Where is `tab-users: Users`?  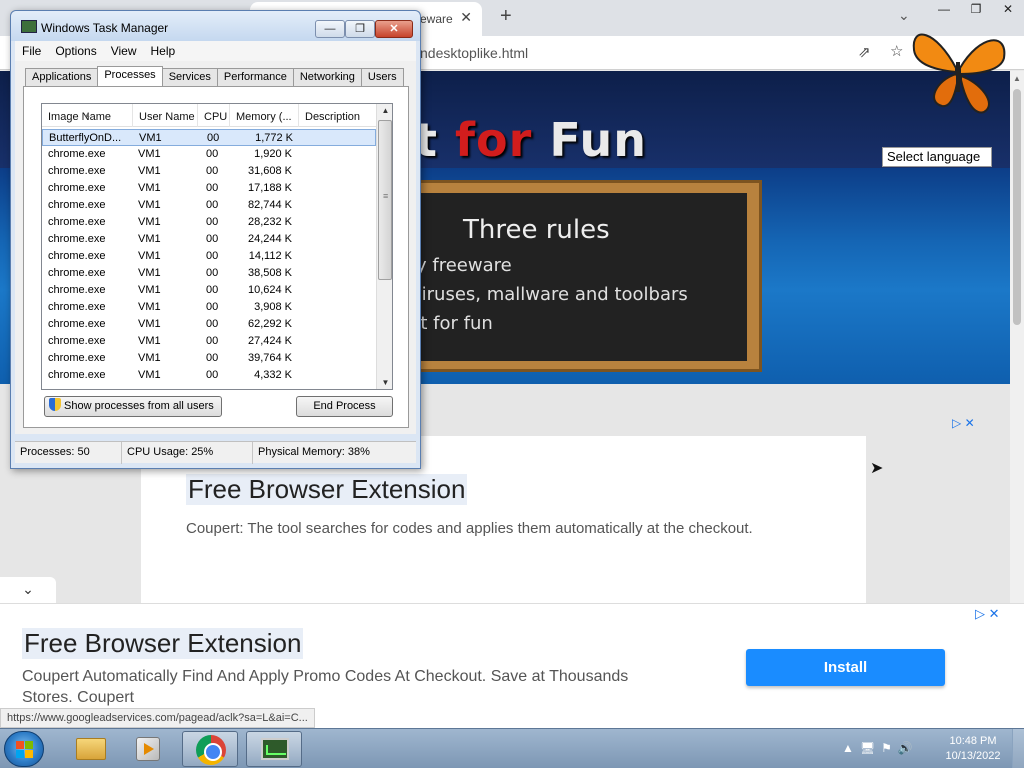 tab-users: Users is located at coordinates (382, 77).